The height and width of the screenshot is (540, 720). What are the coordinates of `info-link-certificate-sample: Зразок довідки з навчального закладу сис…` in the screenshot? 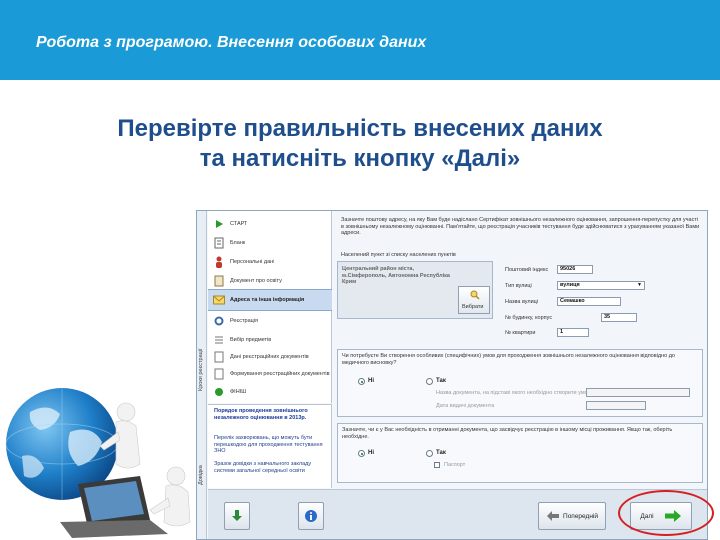 It's located at (271, 467).